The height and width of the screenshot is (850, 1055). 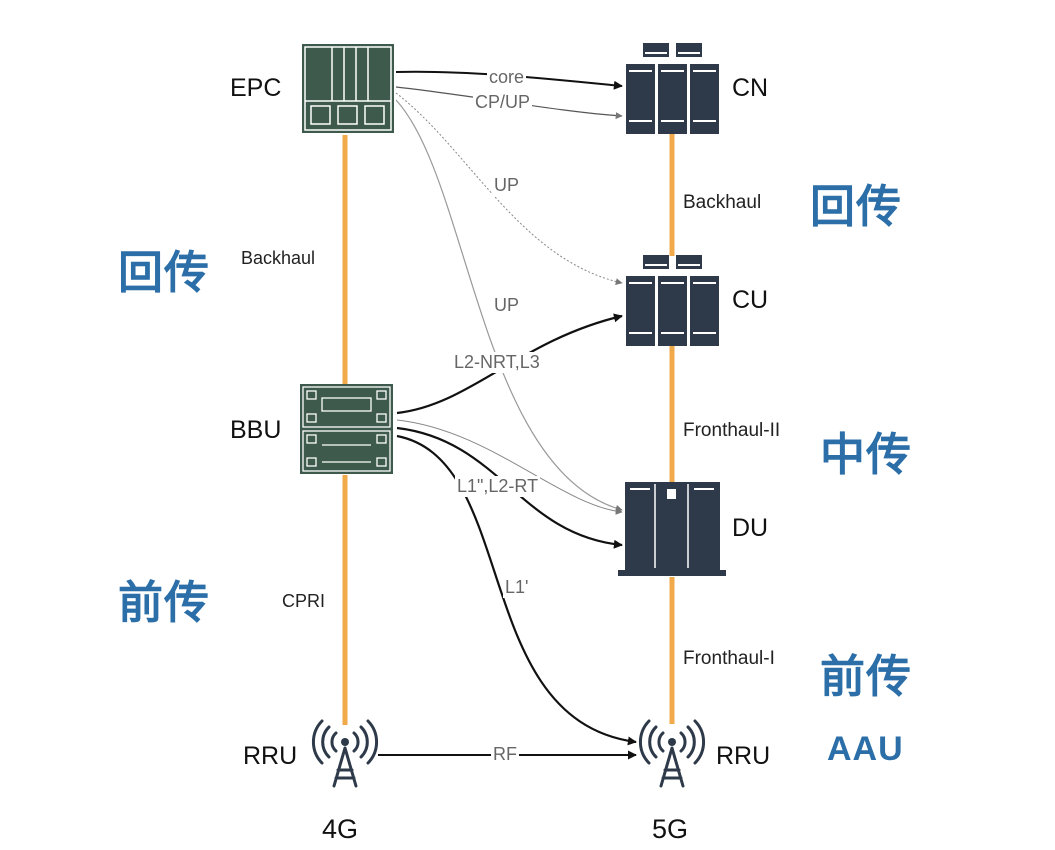 I want to click on arrow-cpup-label: CP/UP, so click(x=503, y=102).